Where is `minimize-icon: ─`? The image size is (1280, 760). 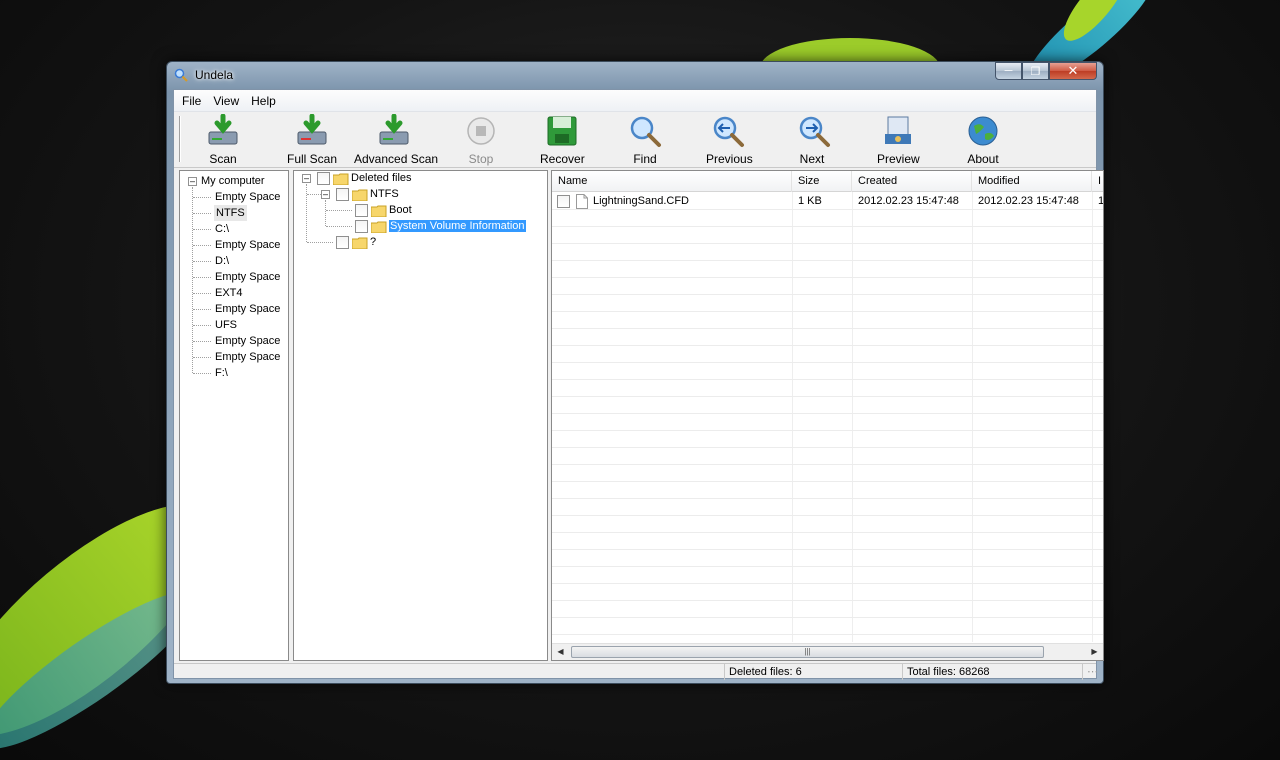
minimize-icon: ─ is located at coordinates (1008, 71).